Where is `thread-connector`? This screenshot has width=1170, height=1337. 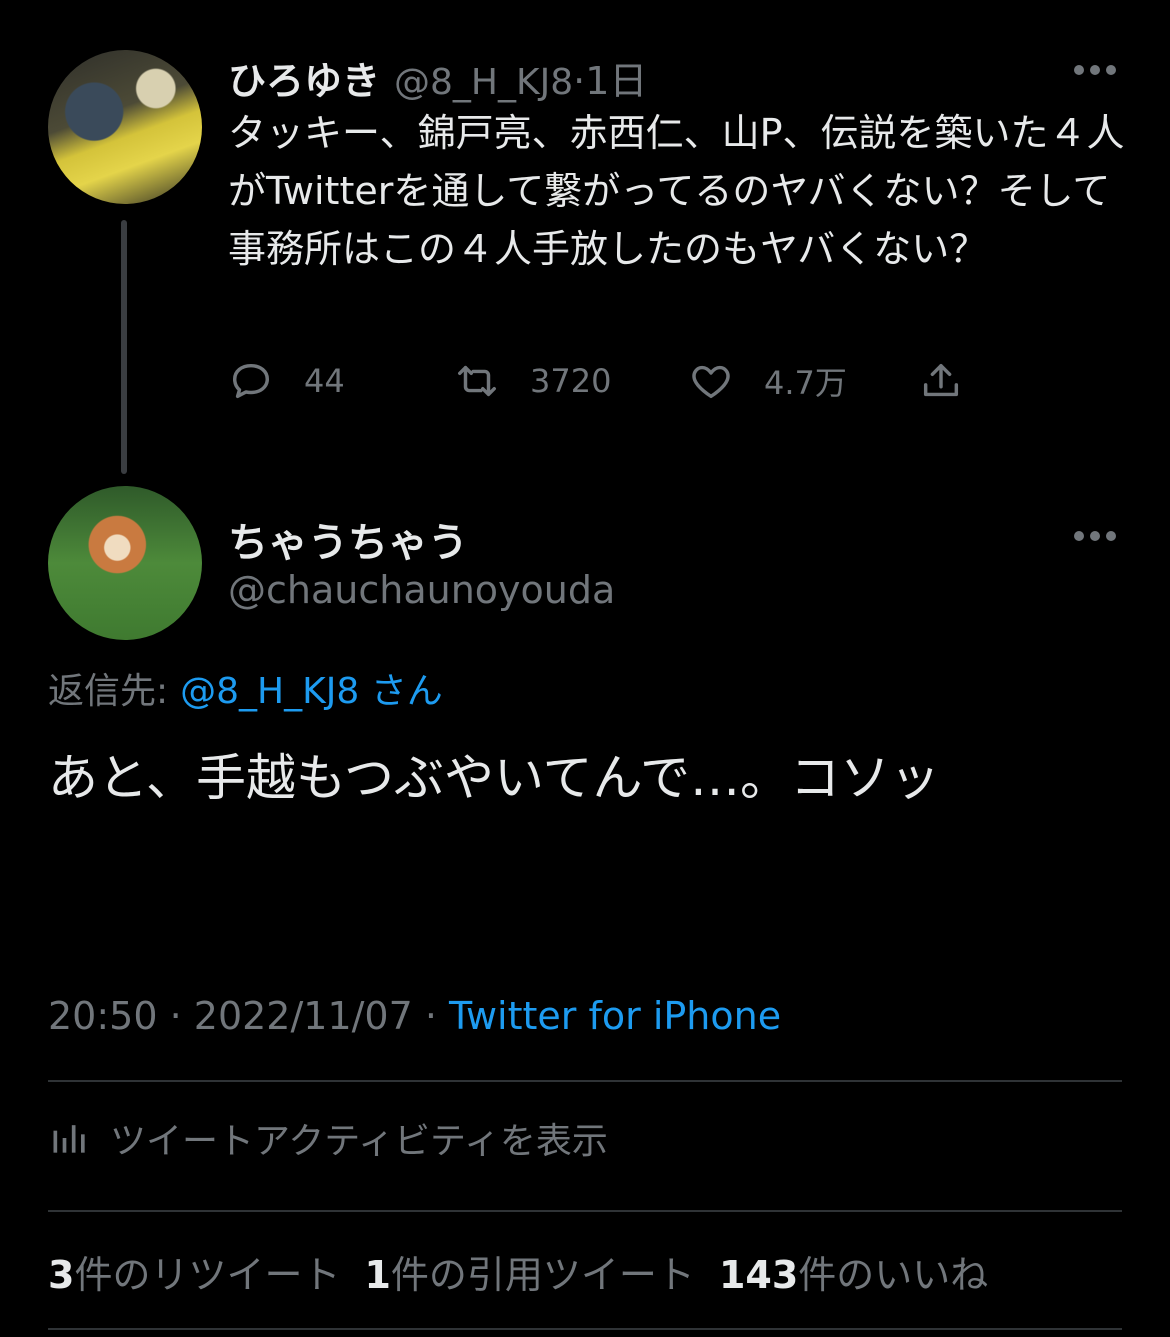 thread-connector is located at coordinates (124, 347).